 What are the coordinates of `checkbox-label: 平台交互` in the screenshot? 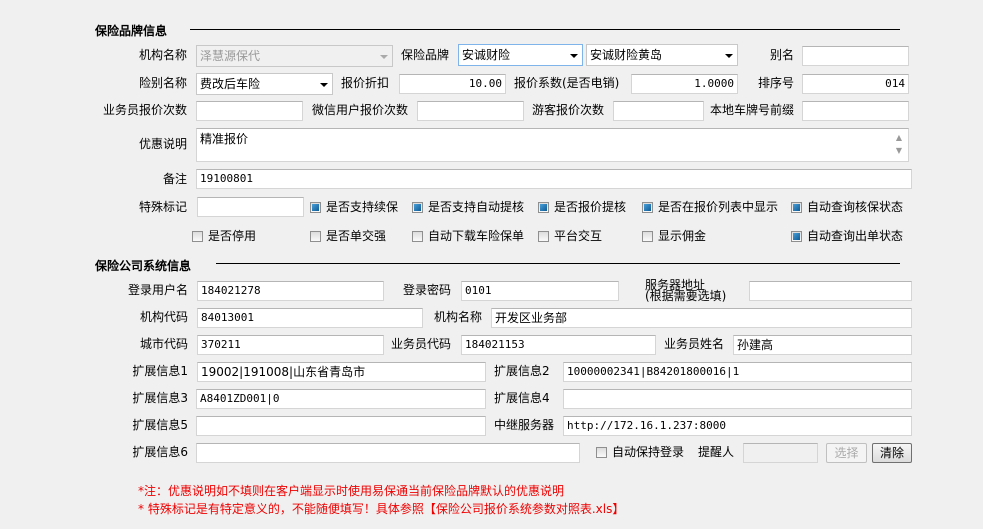 It's located at (578, 236).